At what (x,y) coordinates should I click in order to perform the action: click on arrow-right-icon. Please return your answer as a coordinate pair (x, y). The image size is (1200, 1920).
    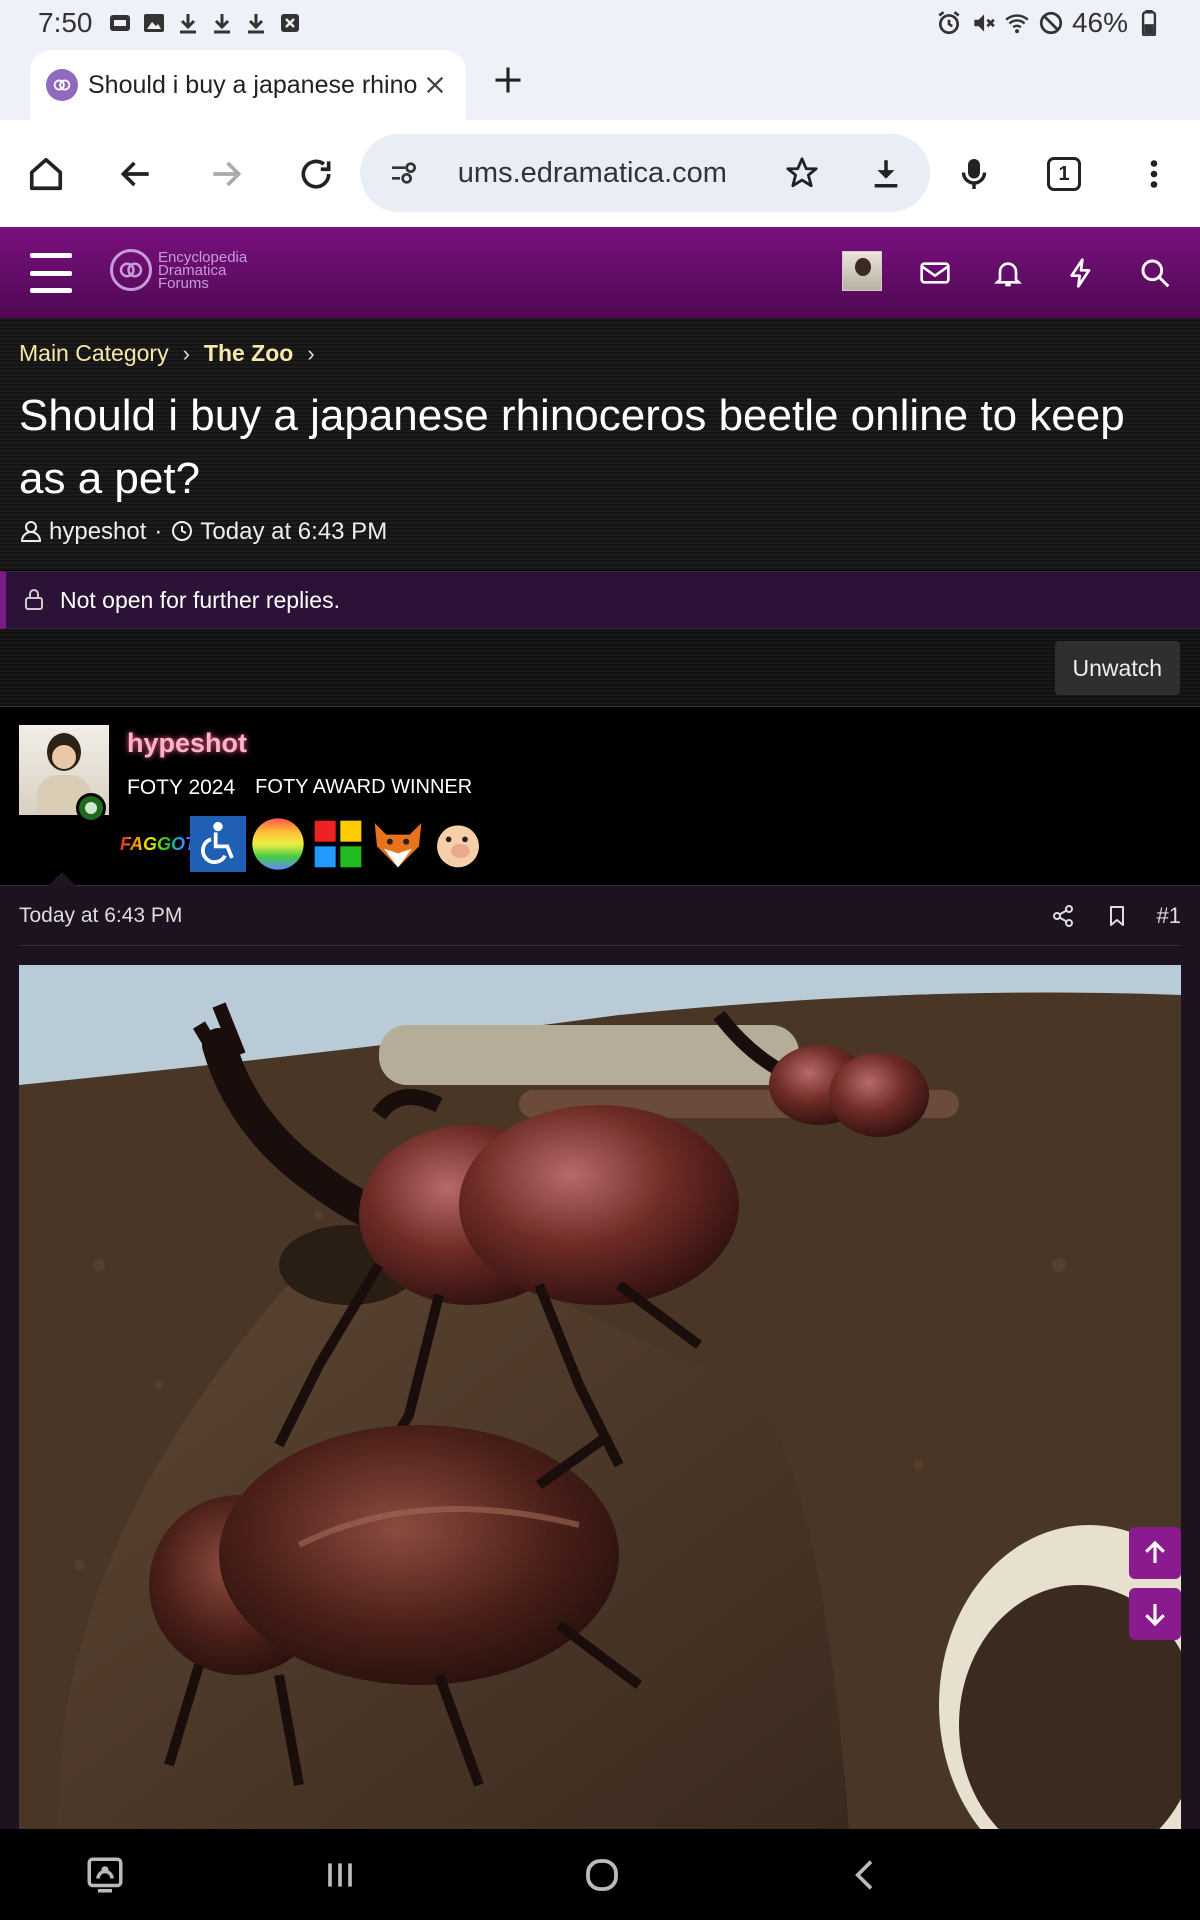
    Looking at the image, I should click on (227, 174).